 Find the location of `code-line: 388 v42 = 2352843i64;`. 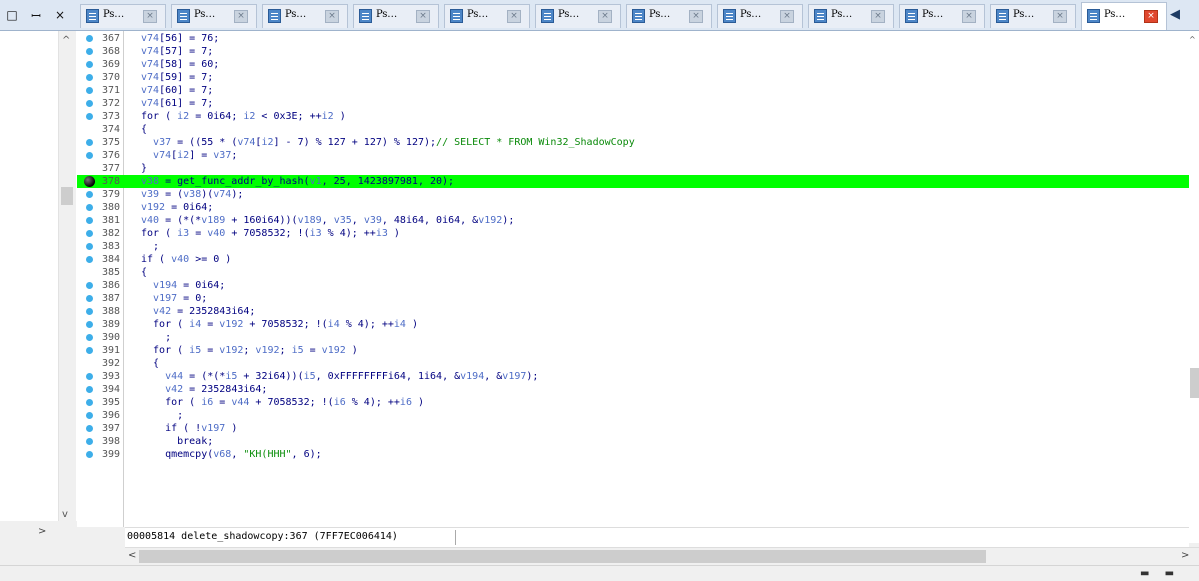

code-line: 388 v42 = 2352843i64; is located at coordinates (633, 311).